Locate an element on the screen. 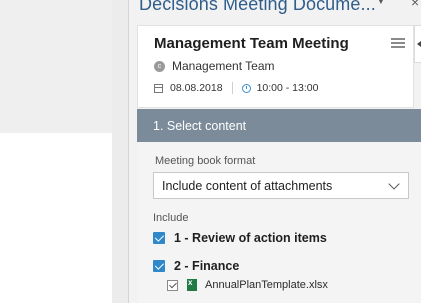 Image resolution: width=421 pixels, height=303 pixels. pane-menu-caret-icon: ▼ is located at coordinates (381, 3).